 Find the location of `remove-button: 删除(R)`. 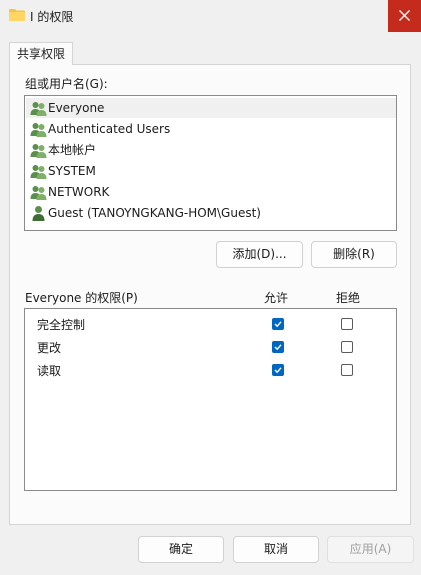

remove-button: 删除(R) is located at coordinates (354, 254).